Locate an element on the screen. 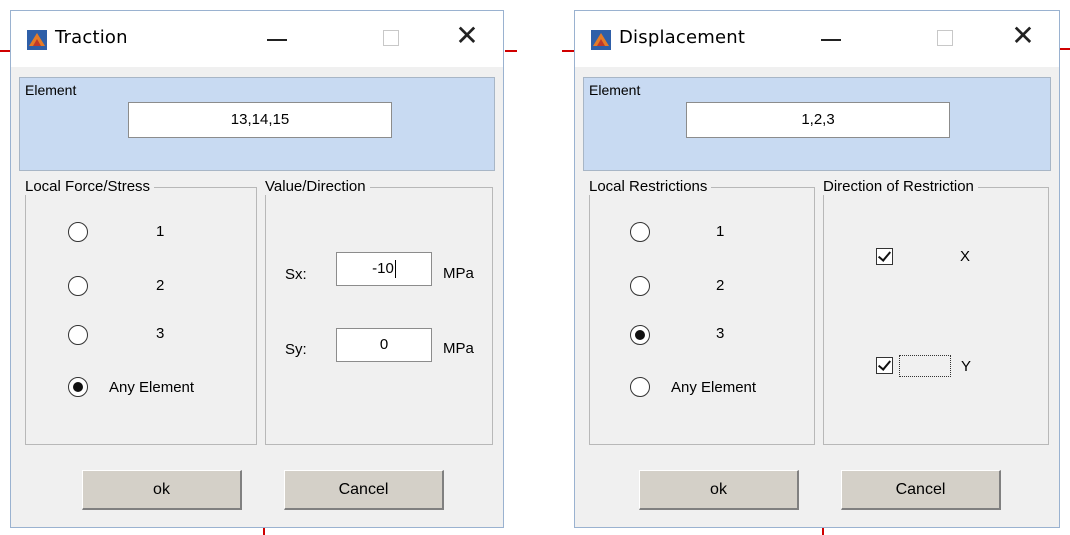 The image size is (1070, 535). checkbox-x-label: X is located at coordinates (965, 256).